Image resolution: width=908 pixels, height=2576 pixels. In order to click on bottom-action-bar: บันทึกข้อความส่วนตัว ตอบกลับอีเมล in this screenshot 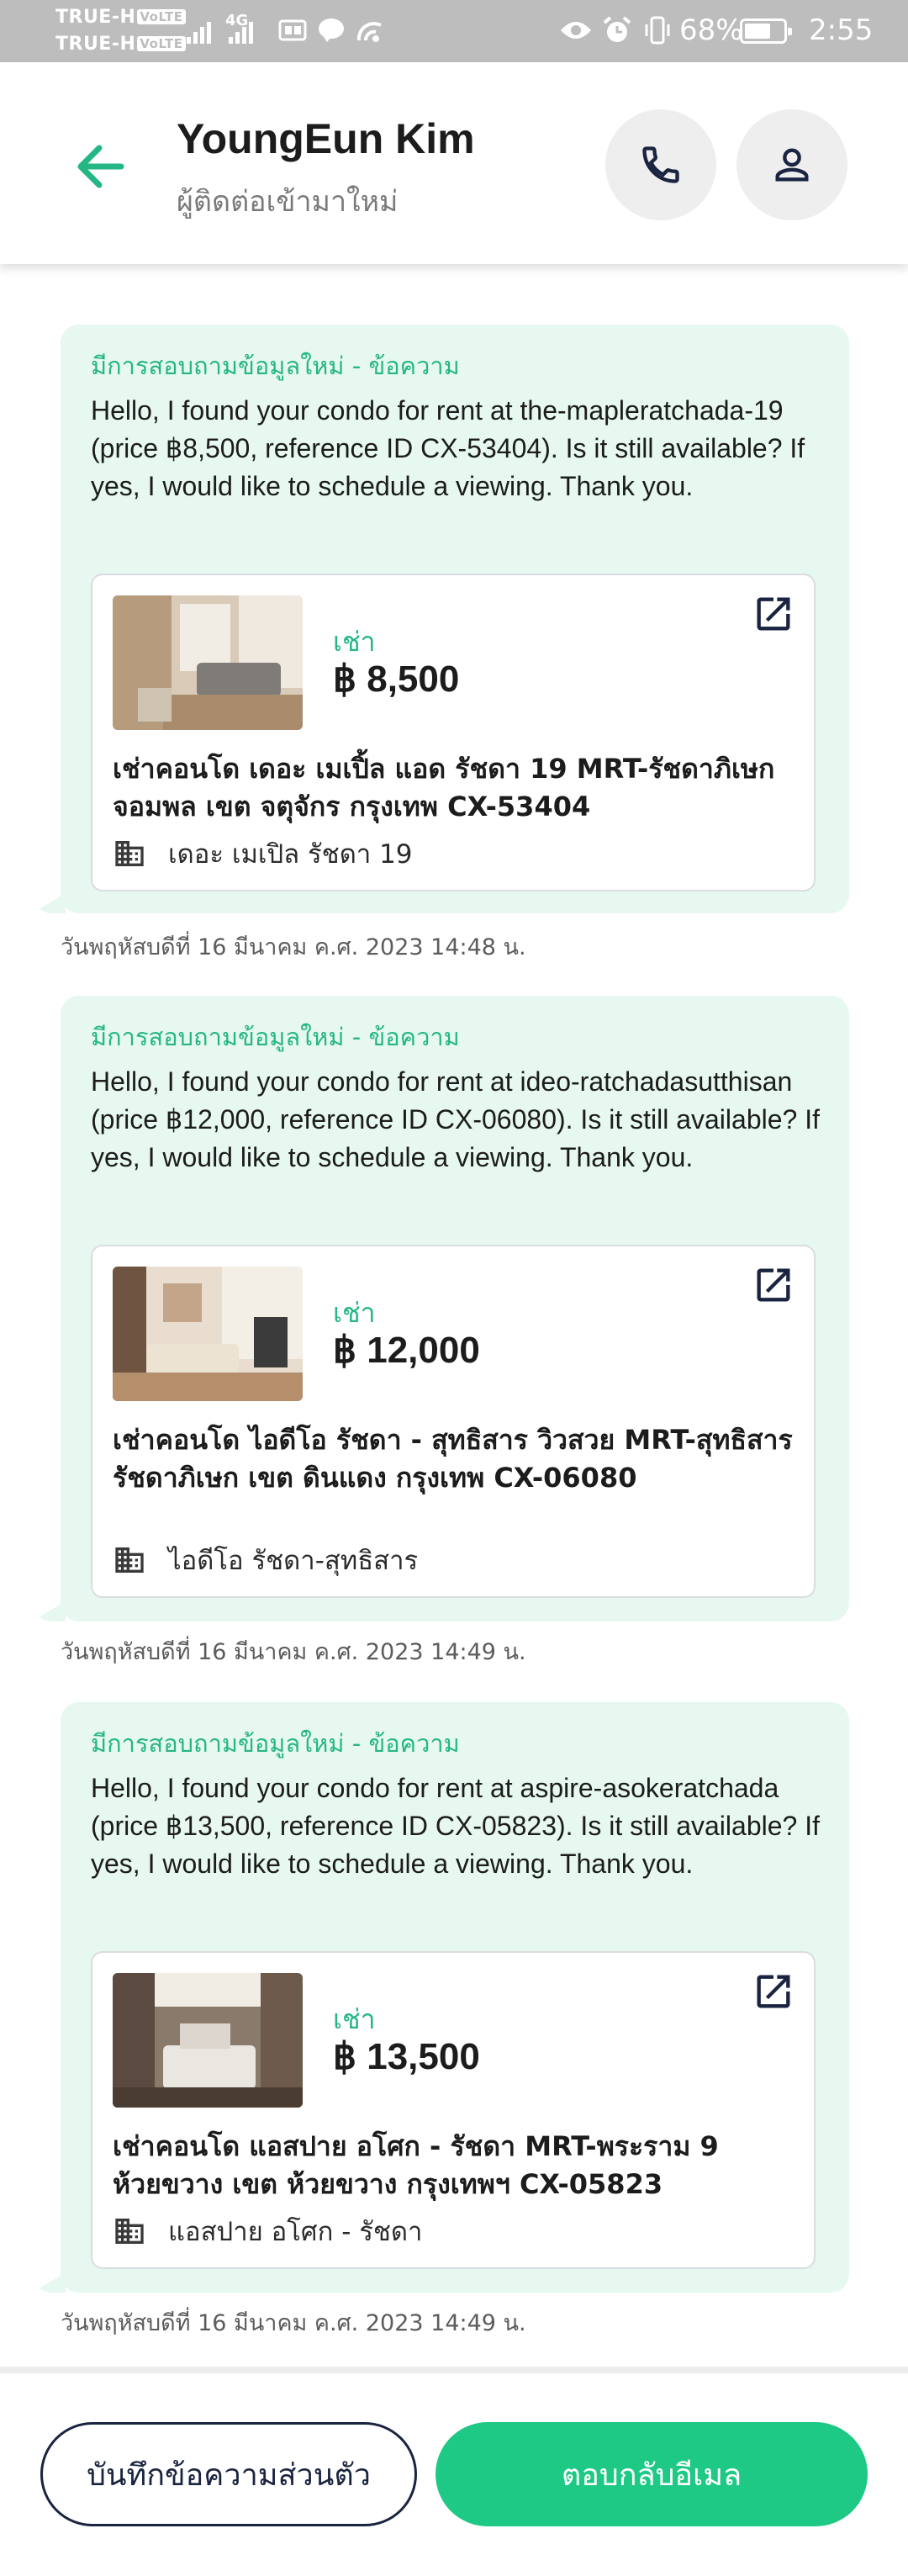, I will do `click(454, 2474)`.